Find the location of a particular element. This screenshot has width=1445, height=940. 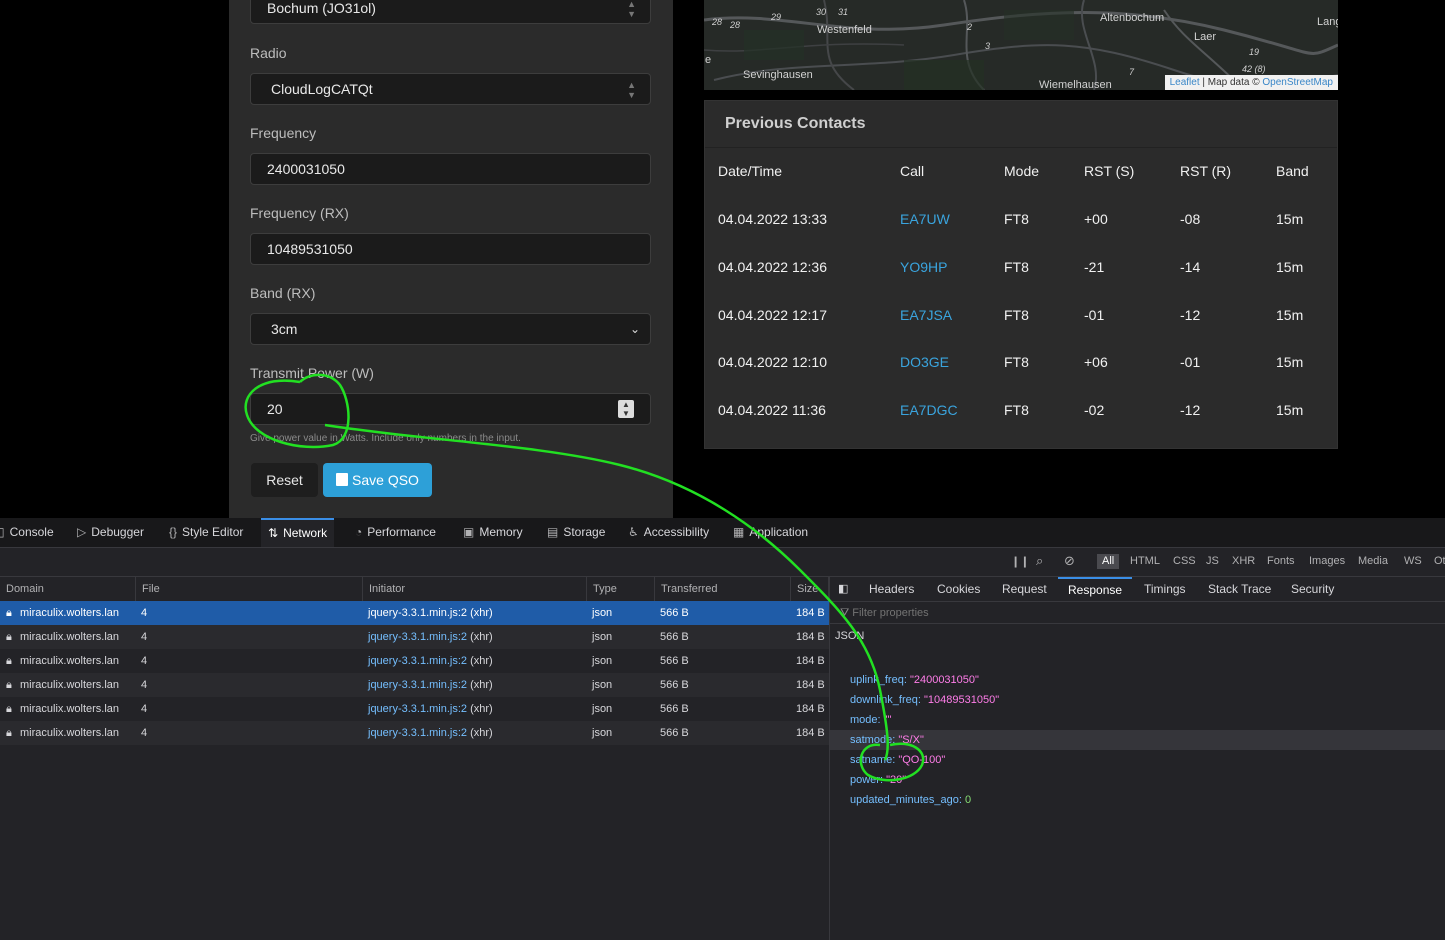

filter-other: Ot is located at coordinates (1439, 561).